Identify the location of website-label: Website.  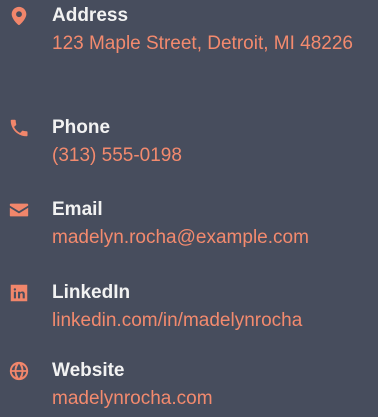
(88, 370).